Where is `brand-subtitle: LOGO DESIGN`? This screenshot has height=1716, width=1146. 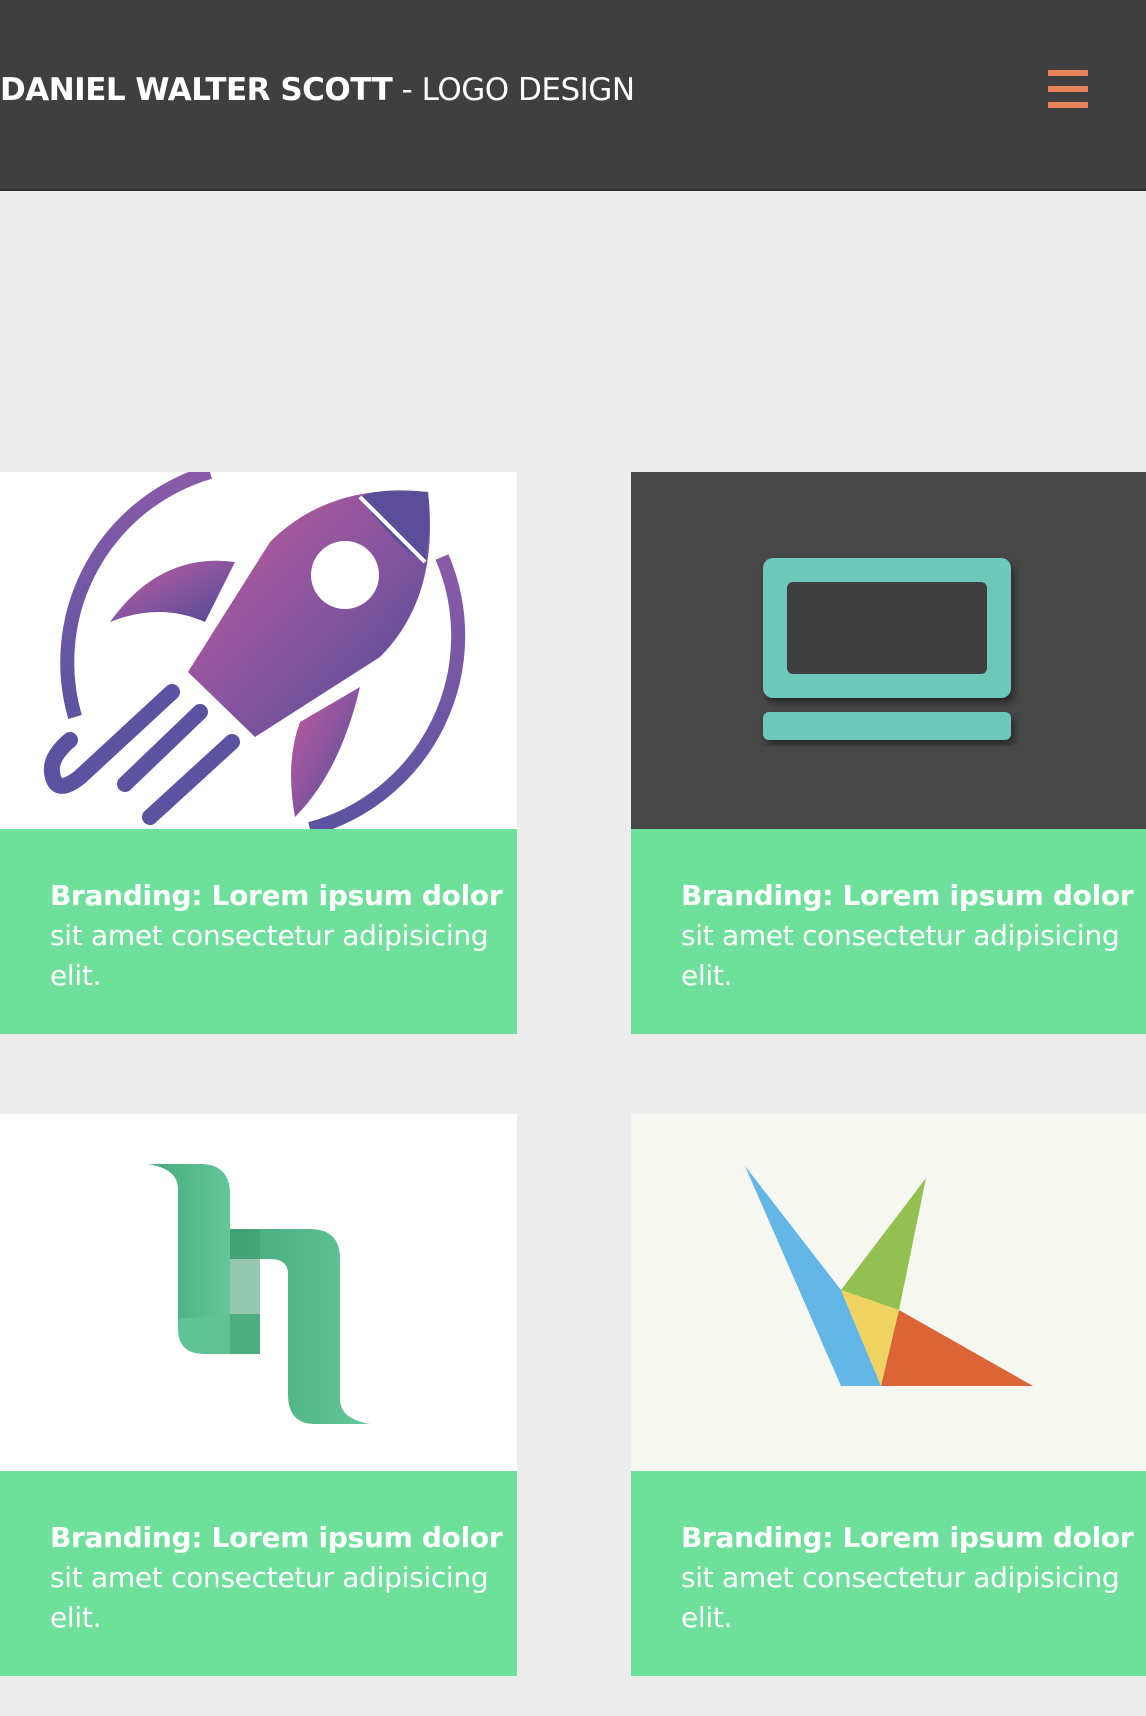 brand-subtitle: LOGO DESIGN is located at coordinates (528, 90).